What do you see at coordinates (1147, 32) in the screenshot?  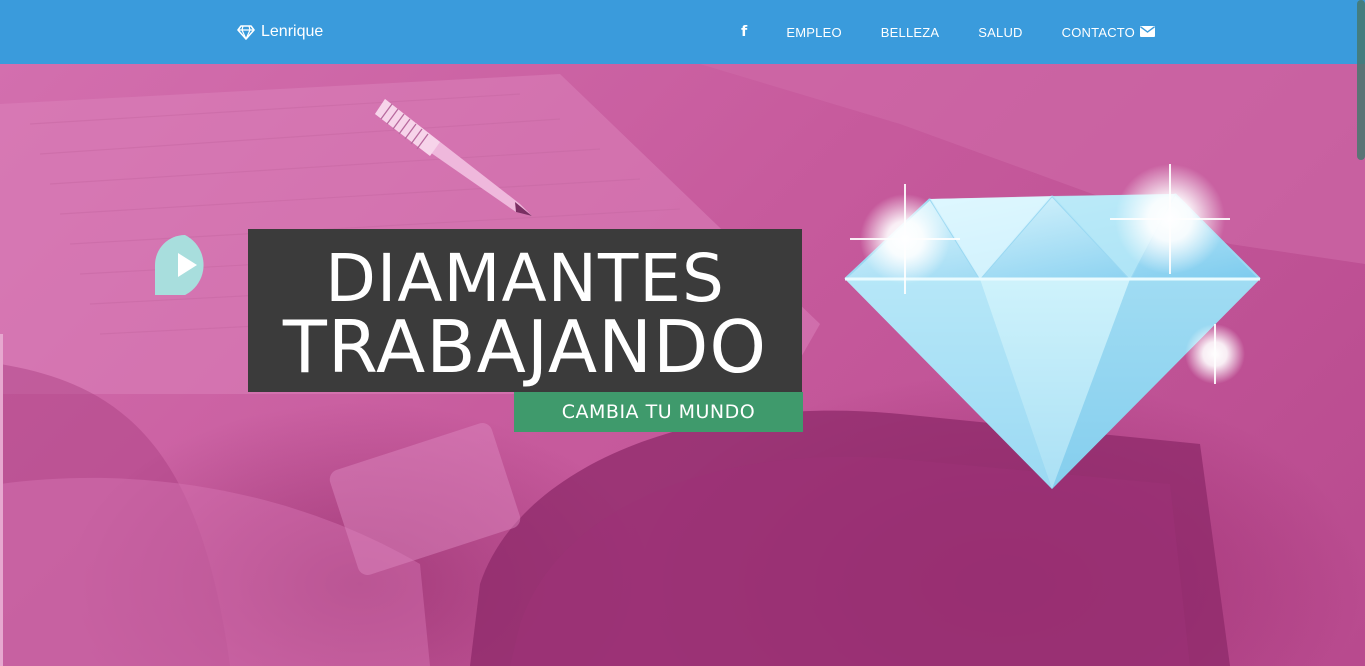 I see `envelope-icon` at bounding box center [1147, 32].